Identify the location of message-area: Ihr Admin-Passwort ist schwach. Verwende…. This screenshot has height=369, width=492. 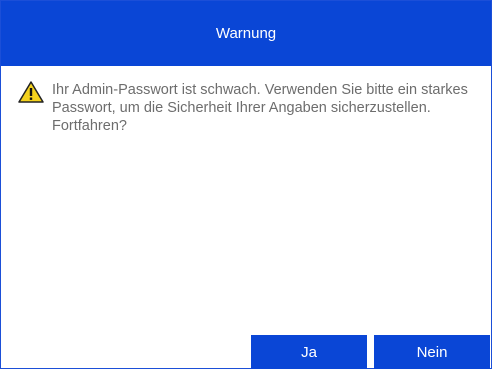
(248, 108).